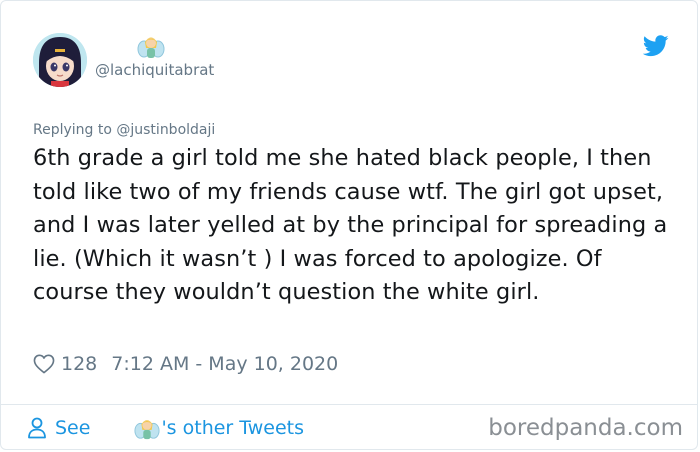  Describe the element at coordinates (124, 130) in the screenshot. I see `reply-context: Replying to @justinboldaji` at that location.